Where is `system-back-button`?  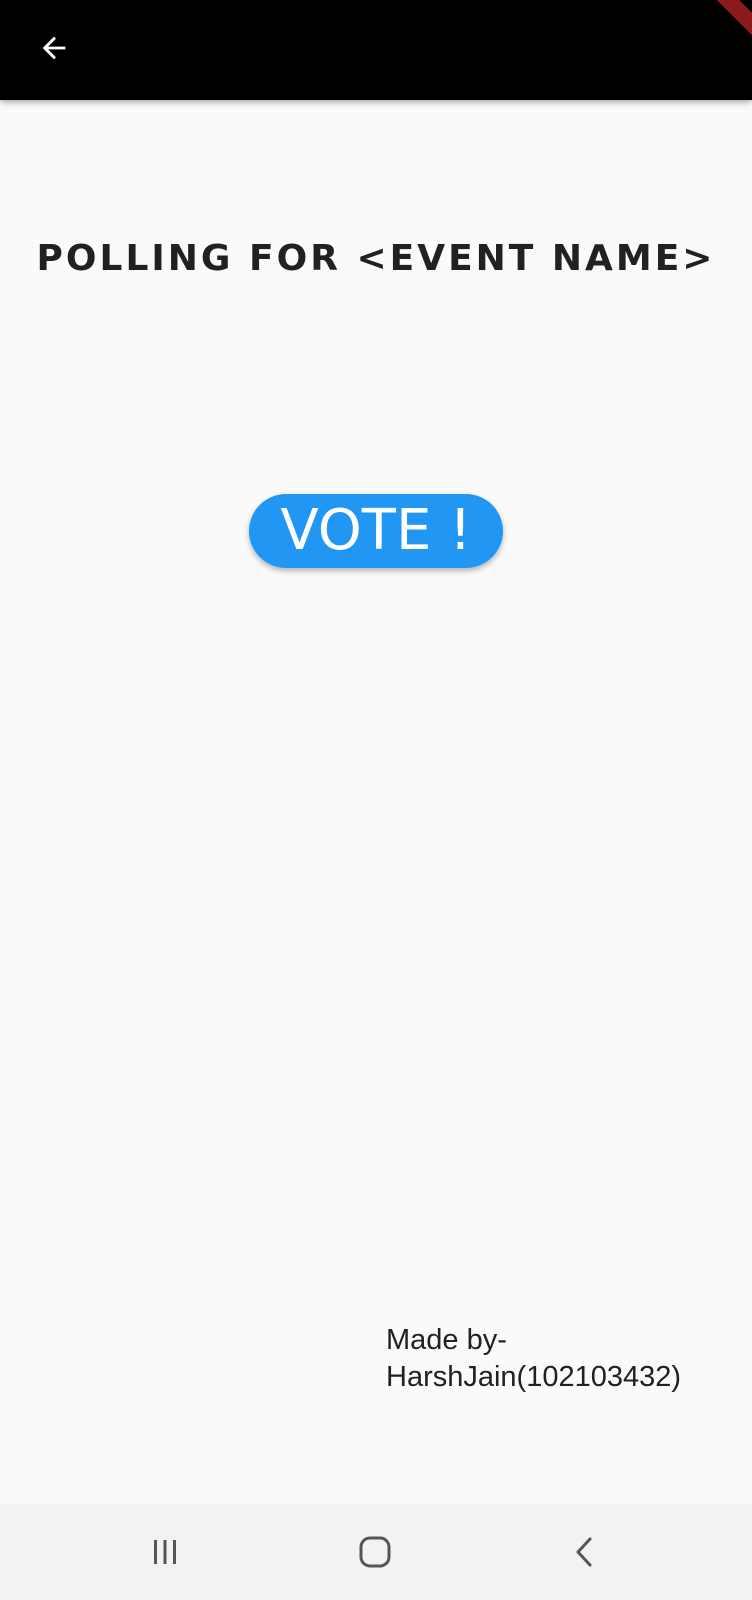 system-back-button is located at coordinates (585, 1552).